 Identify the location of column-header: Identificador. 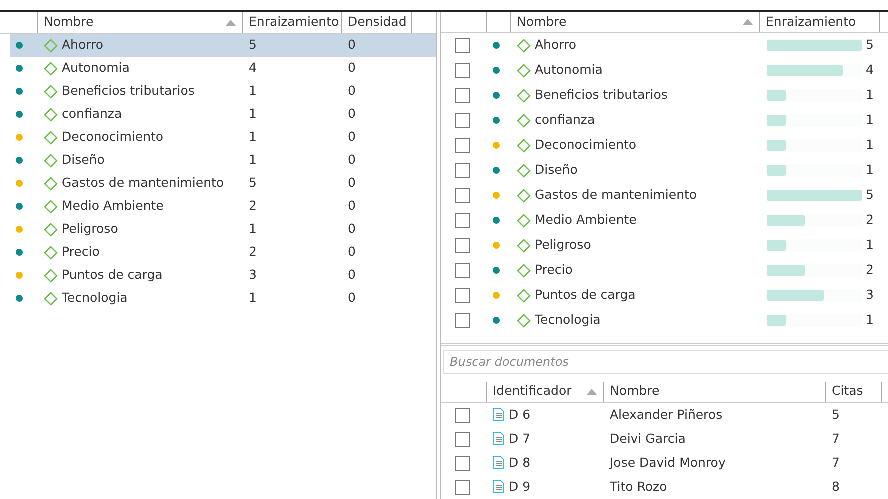
(545, 392).